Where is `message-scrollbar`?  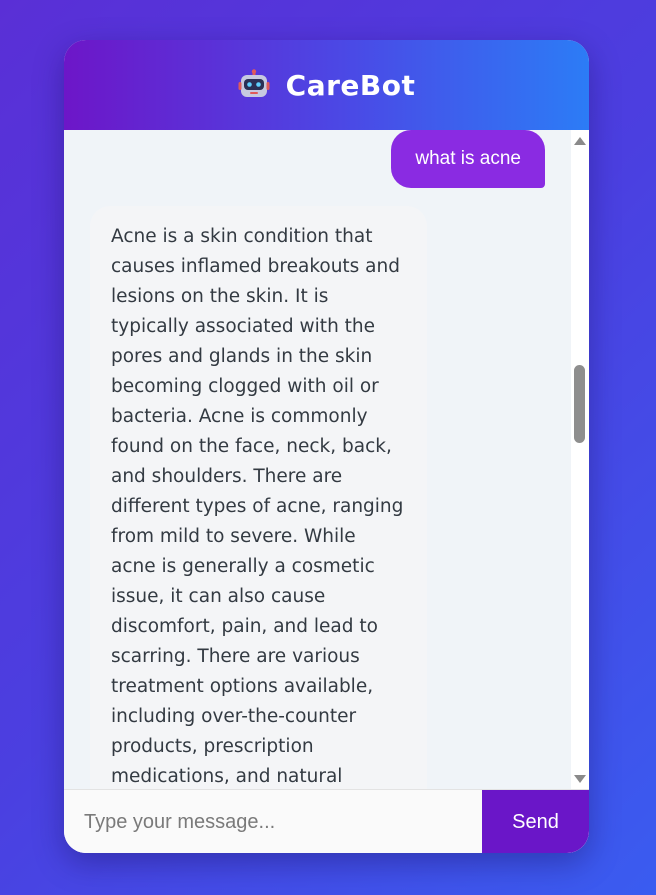 message-scrollbar is located at coordinates (580, 460).